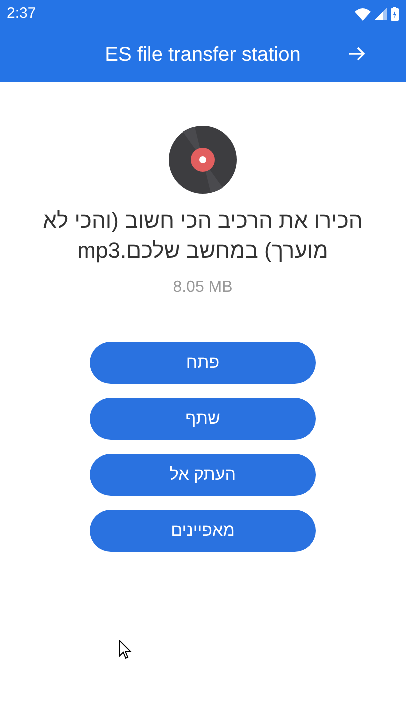 Image resolution: width=406 pixels, height=723 pixels. I want to click on file-size: 8.05 MB, so click(203, 288).